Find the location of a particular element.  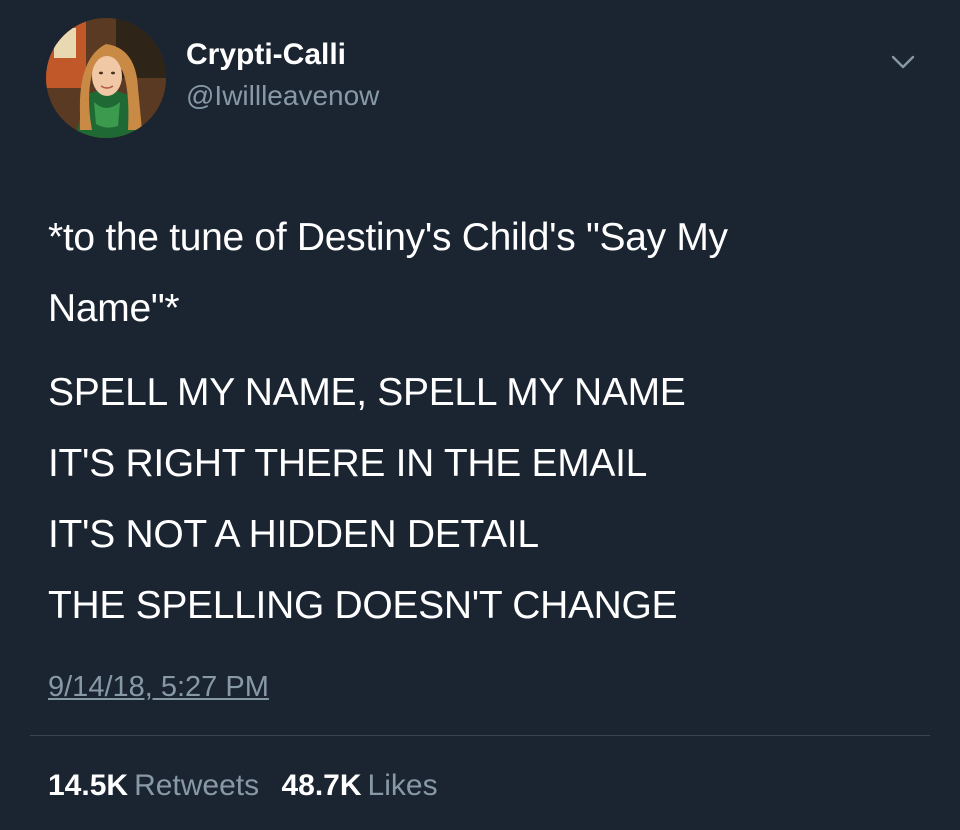

author-block: Crypti-Calli @Iwillleavenow is located at coordinates (282, 75).